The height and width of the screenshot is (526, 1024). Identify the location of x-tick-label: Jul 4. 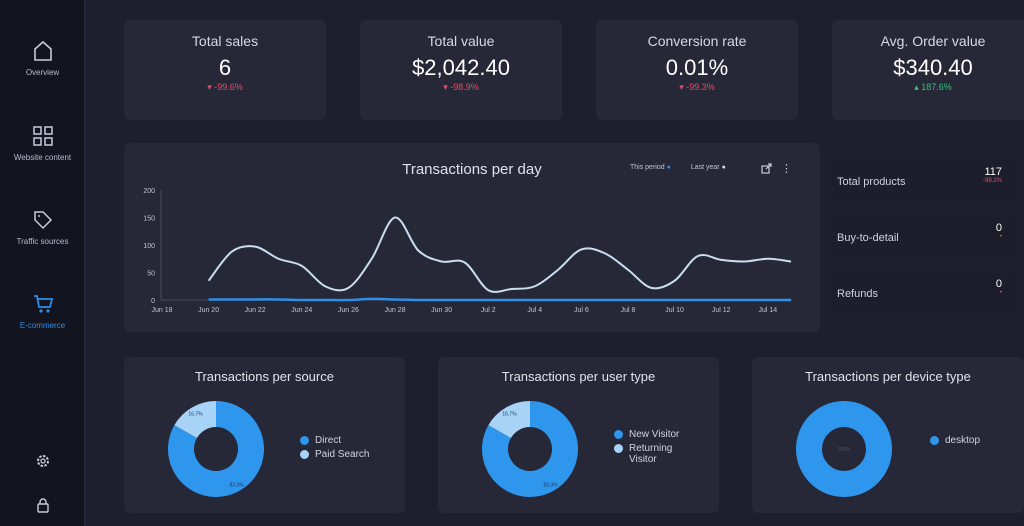
(534, 310).